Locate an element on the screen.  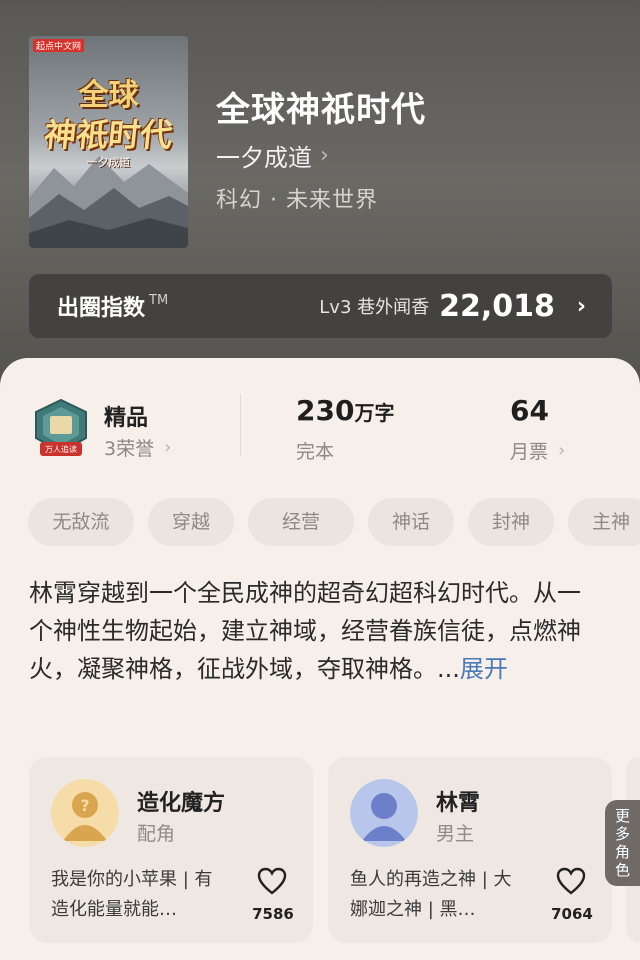
role-name: 林霄 is located at coordinates (458, 803).